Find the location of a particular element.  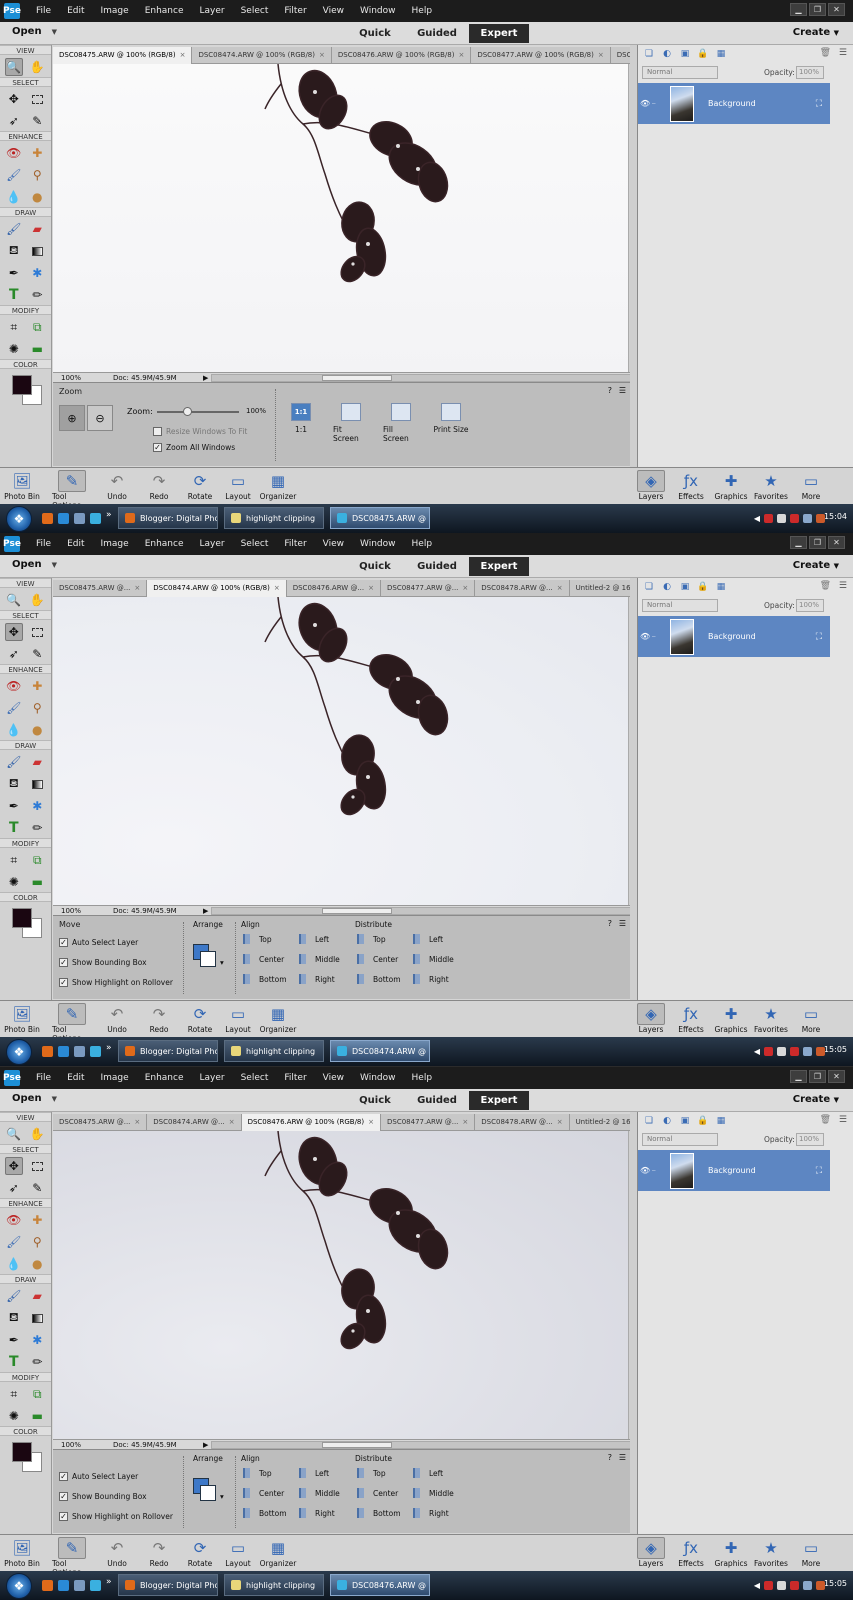

document-tab: DSC08474.ARW @ 100% (RGB/8) × is located at coordinates (262, 55).